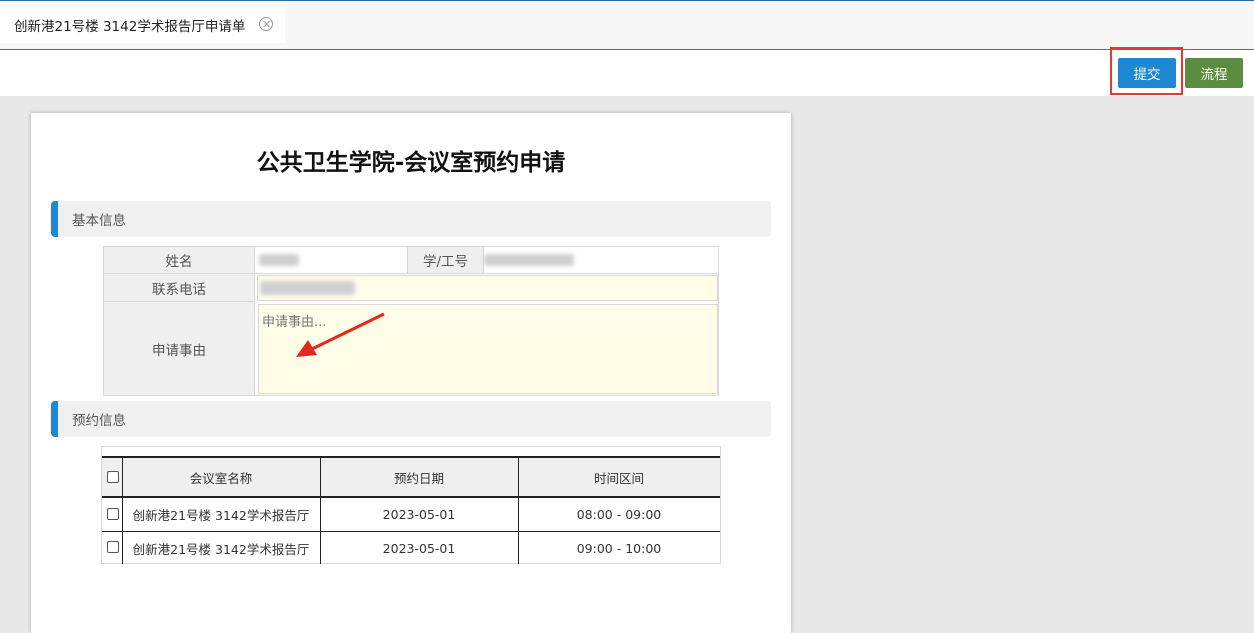 This screenshot has height=633, width=1254. I want to click on phone-label: 联系电话, so click(179, 288).